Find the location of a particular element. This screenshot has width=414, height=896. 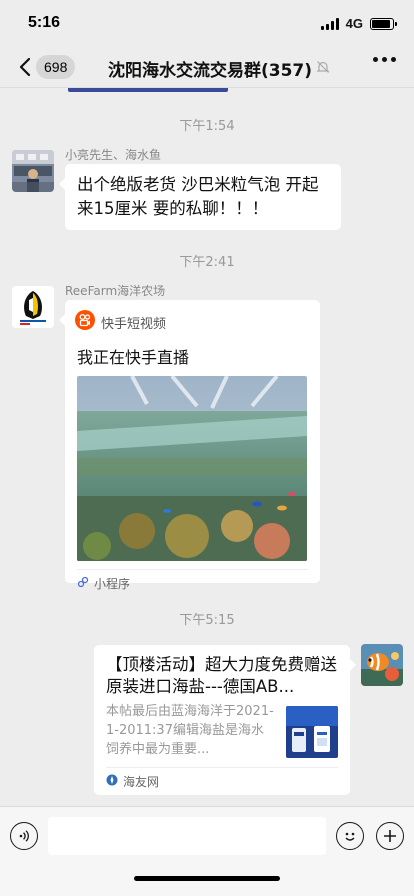

message-bubble: 出个绝版老货 沙巴米粒气泡 开起来15厘米 要的私聊！！！ is located at coordinates (200, 197).